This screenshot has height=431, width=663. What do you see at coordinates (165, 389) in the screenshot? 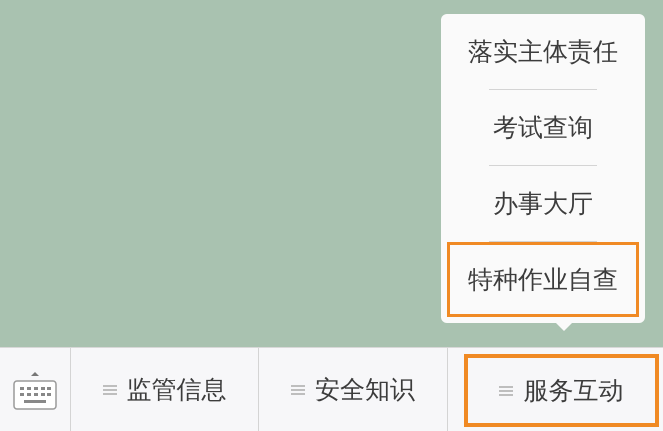
I see `menu-tab: 监管信息` at bounding box center [165, 389].